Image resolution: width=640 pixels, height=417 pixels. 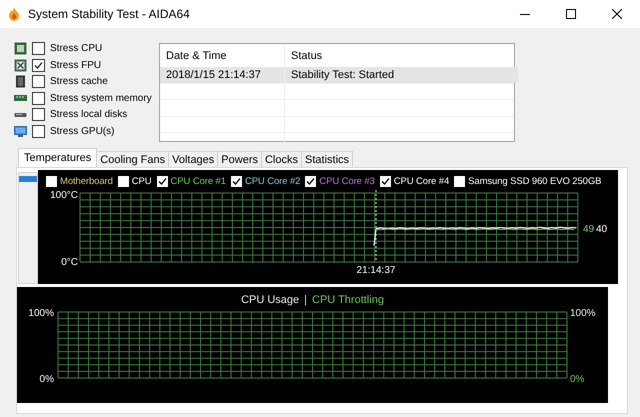 I want to click on checkbox-label: Stress FPU, so click(x=76, y=65).